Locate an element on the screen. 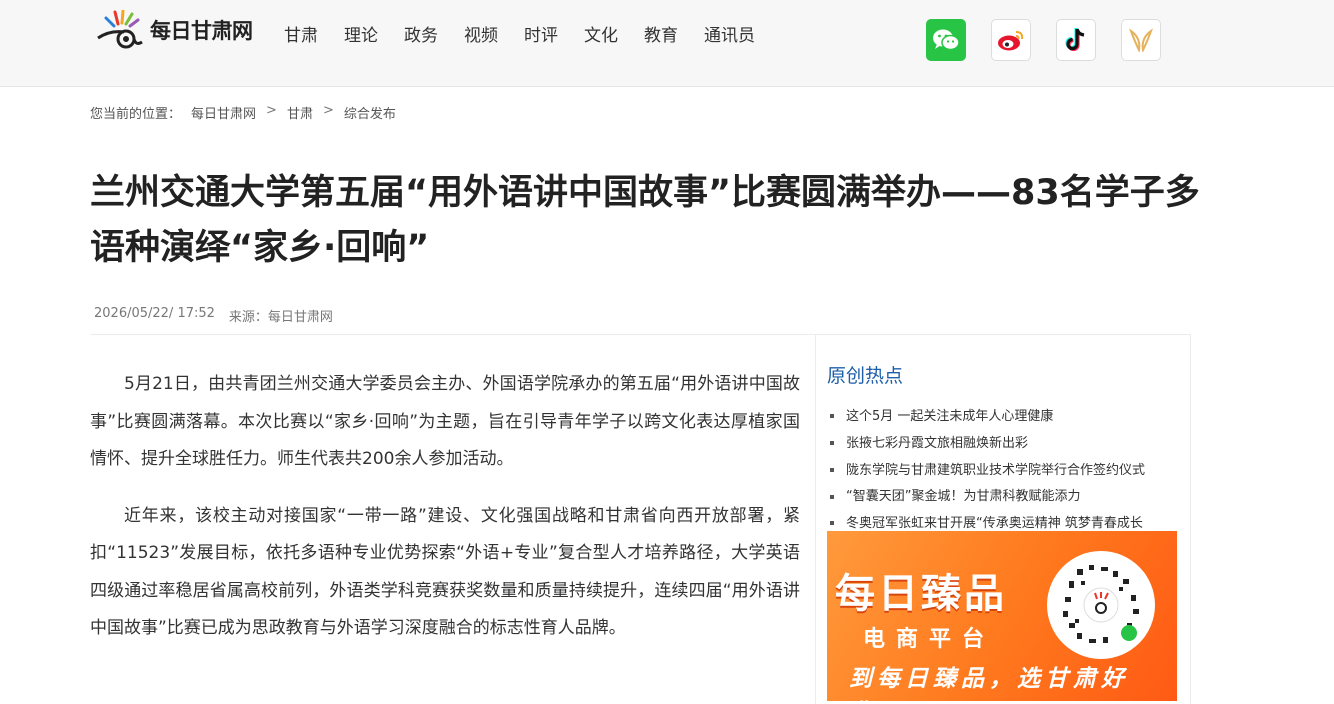  breadcrumb-item-release: 综合发布 is located at coordinates (370, 112).